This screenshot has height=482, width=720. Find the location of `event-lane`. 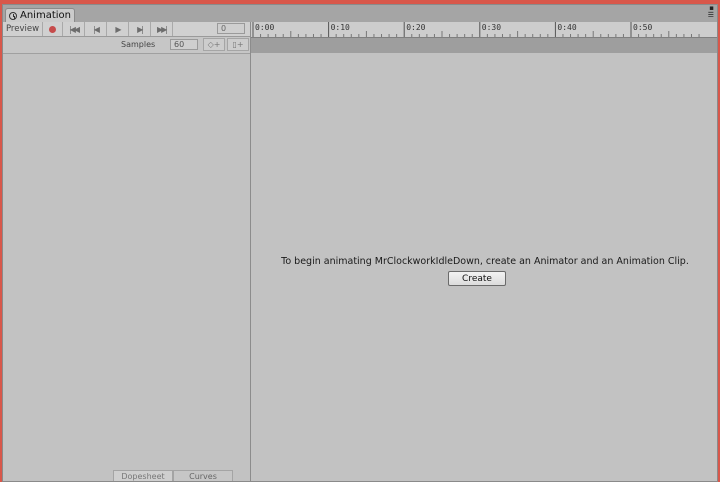

event-lane is located at coordinates (484, 45).